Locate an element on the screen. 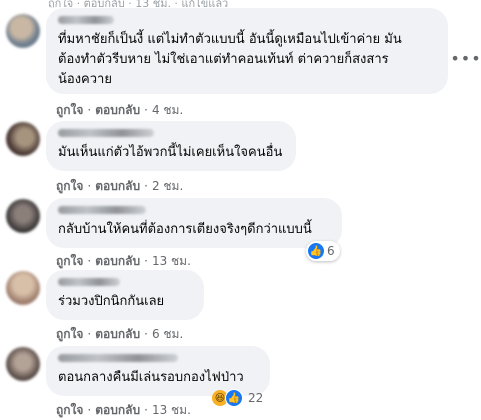 Image resolution: width=481 pixels, height=420 pixels. reaction-summary: 👍 6 is located at coordinates (323, 251).